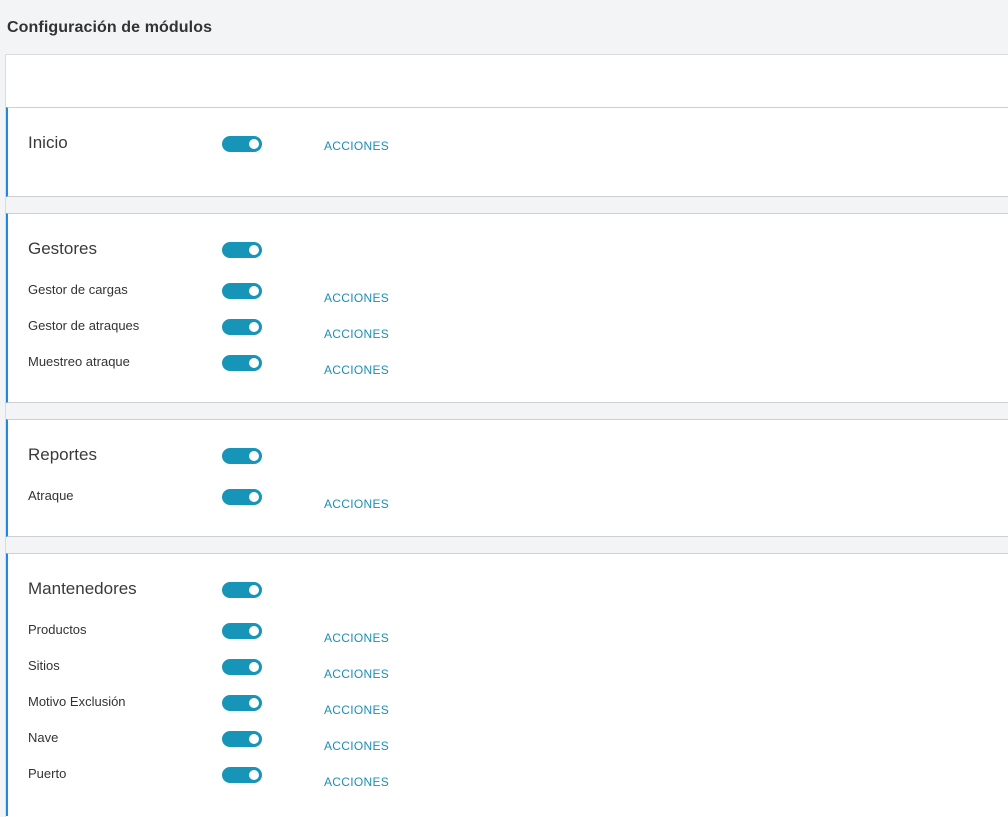  What do you see at coordinates (356, 146) in the screenshot?
I see `acciones-link-inicio: ACCIONES` at bounding box center [356, 146].